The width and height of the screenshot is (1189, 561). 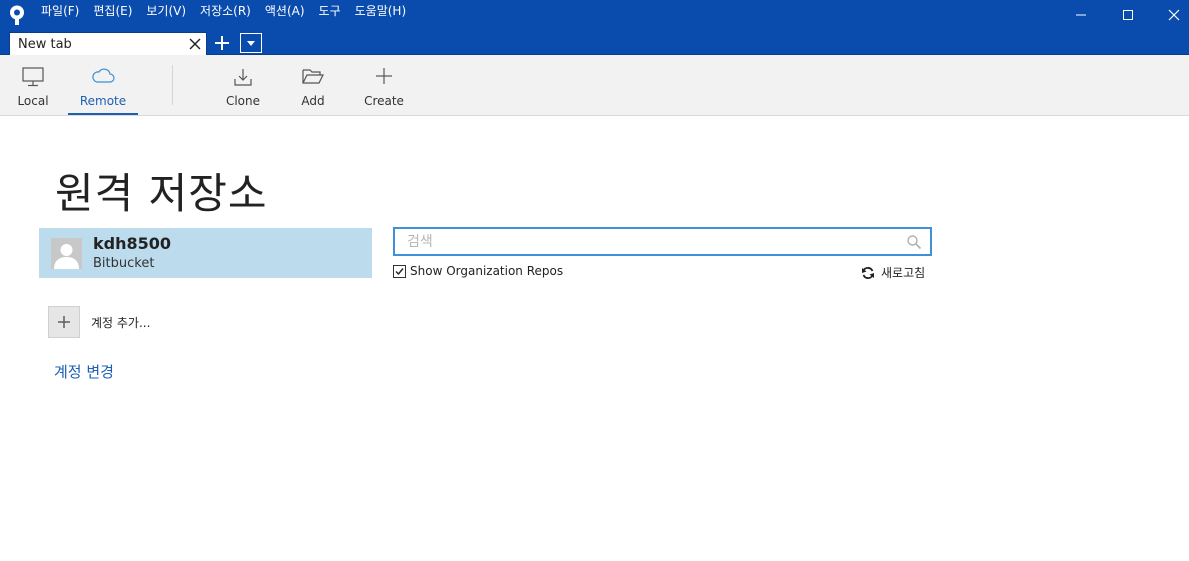 What do you see at coordinates (166, 11) in the screenshot?
I see `menu-view: 보기(V)` at bounding box center [166, 11].